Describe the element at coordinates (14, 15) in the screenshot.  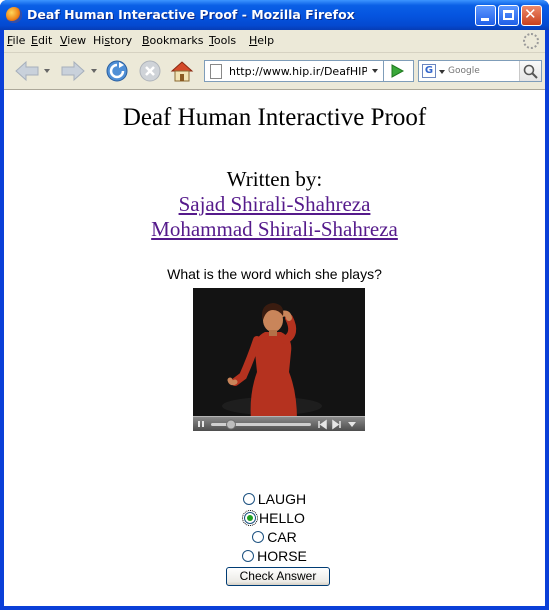
I see `firefox-logo-icon` at that location.